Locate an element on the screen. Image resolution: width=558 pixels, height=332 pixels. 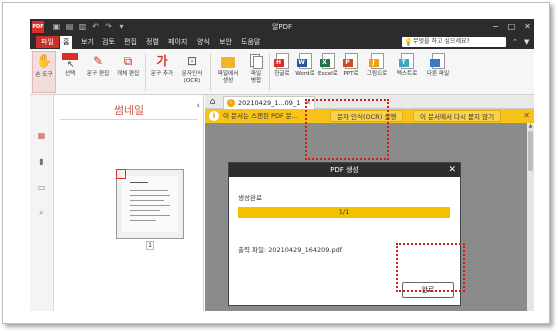
warning-icon: i is located at coordinates (231, 103).